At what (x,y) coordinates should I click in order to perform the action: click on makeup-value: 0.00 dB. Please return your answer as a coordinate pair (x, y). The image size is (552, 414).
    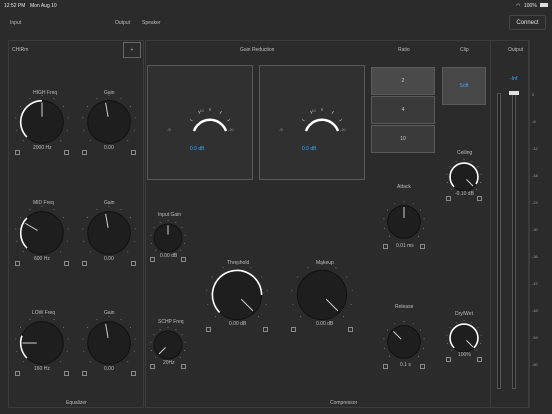
    Looking at the image, I should click on (325, 324).